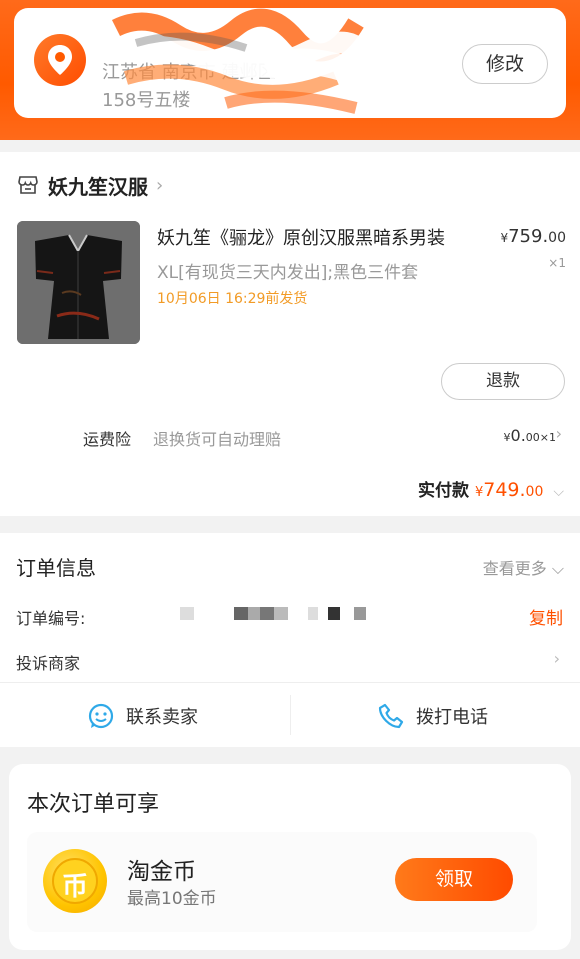 The width and height of the screenshot is (580, 959). What do you see at coordinates (75, 881) in the screenshot?
I see `coin-icon: 币` at bounding box center [75, 881].